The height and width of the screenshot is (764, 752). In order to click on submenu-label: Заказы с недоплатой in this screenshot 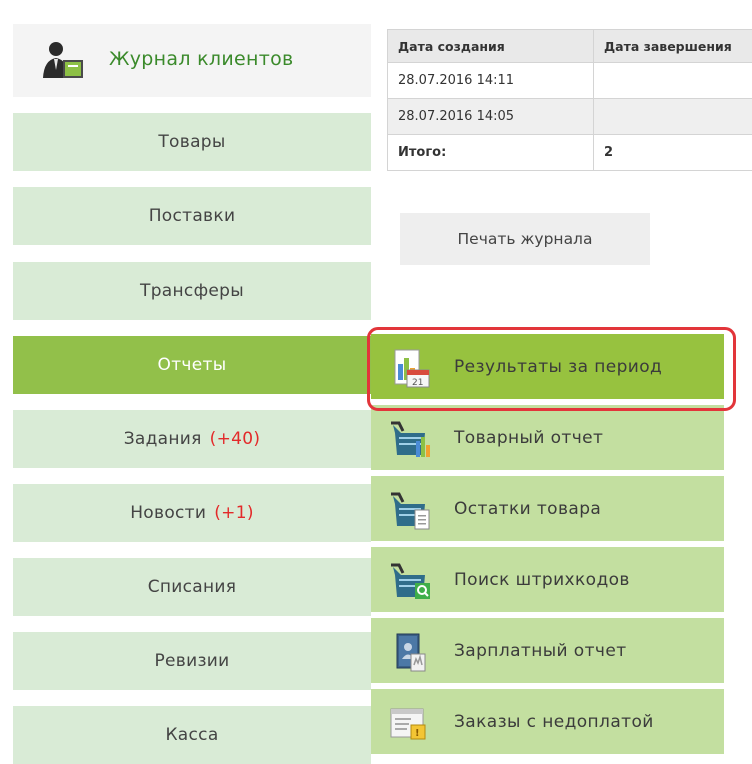, I will do `click(554, 722)`.